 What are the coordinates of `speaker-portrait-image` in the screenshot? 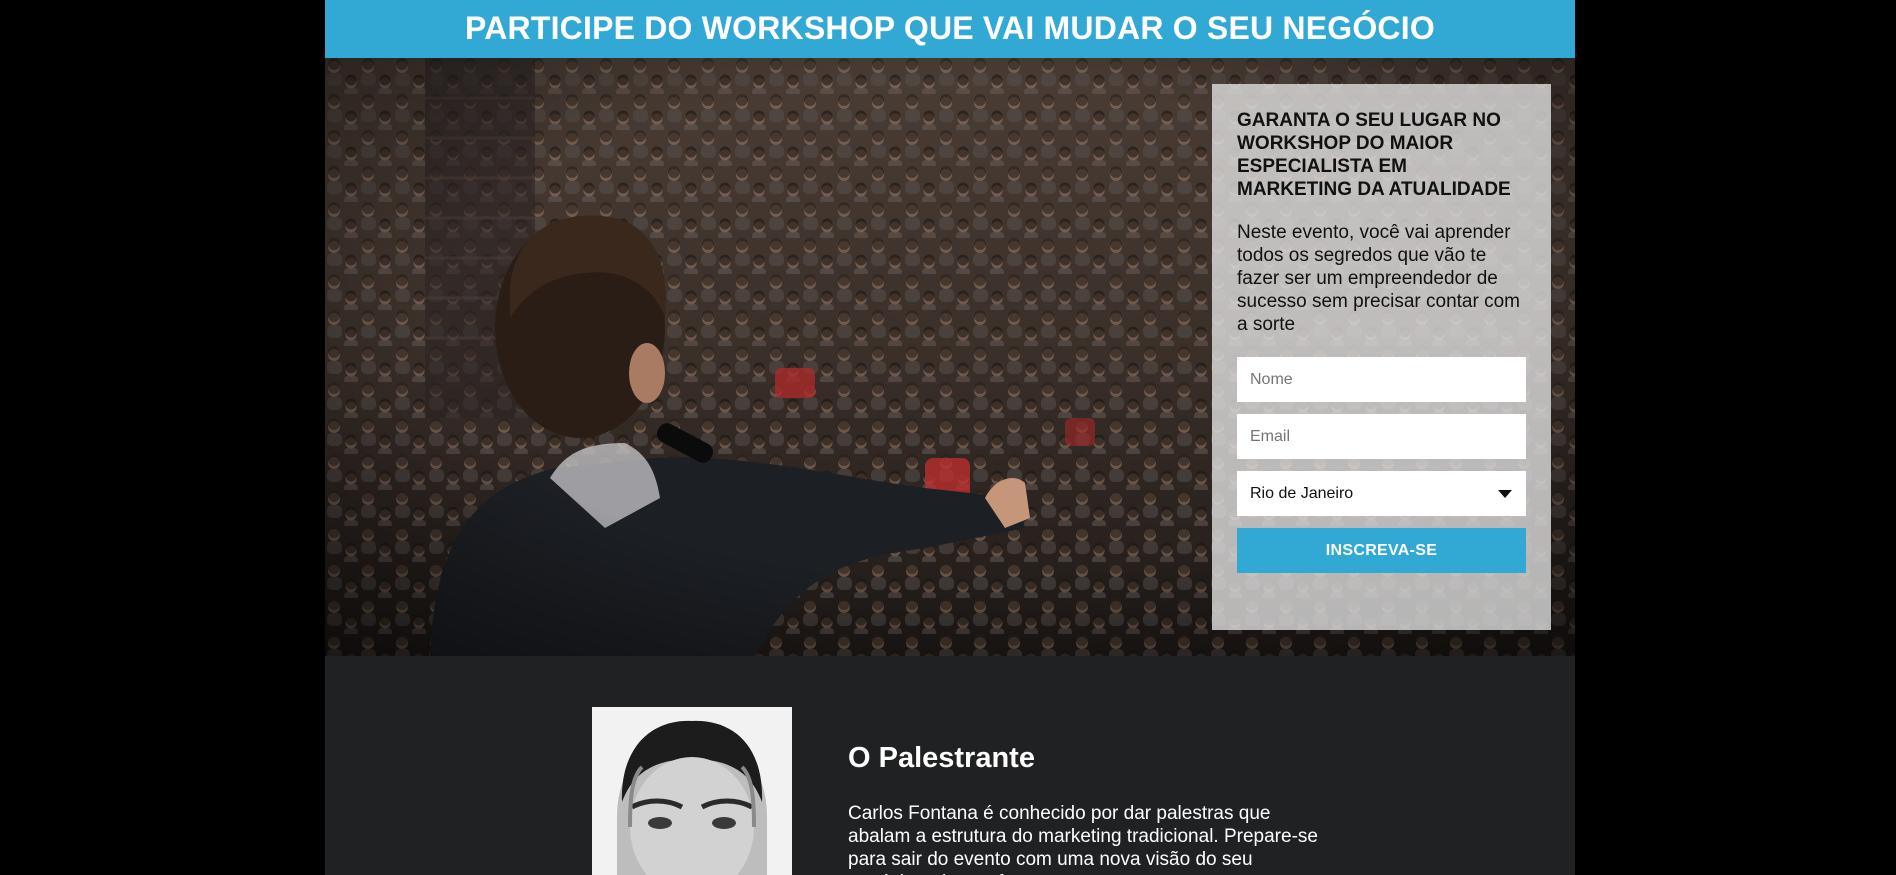 It's located at (692, 791).